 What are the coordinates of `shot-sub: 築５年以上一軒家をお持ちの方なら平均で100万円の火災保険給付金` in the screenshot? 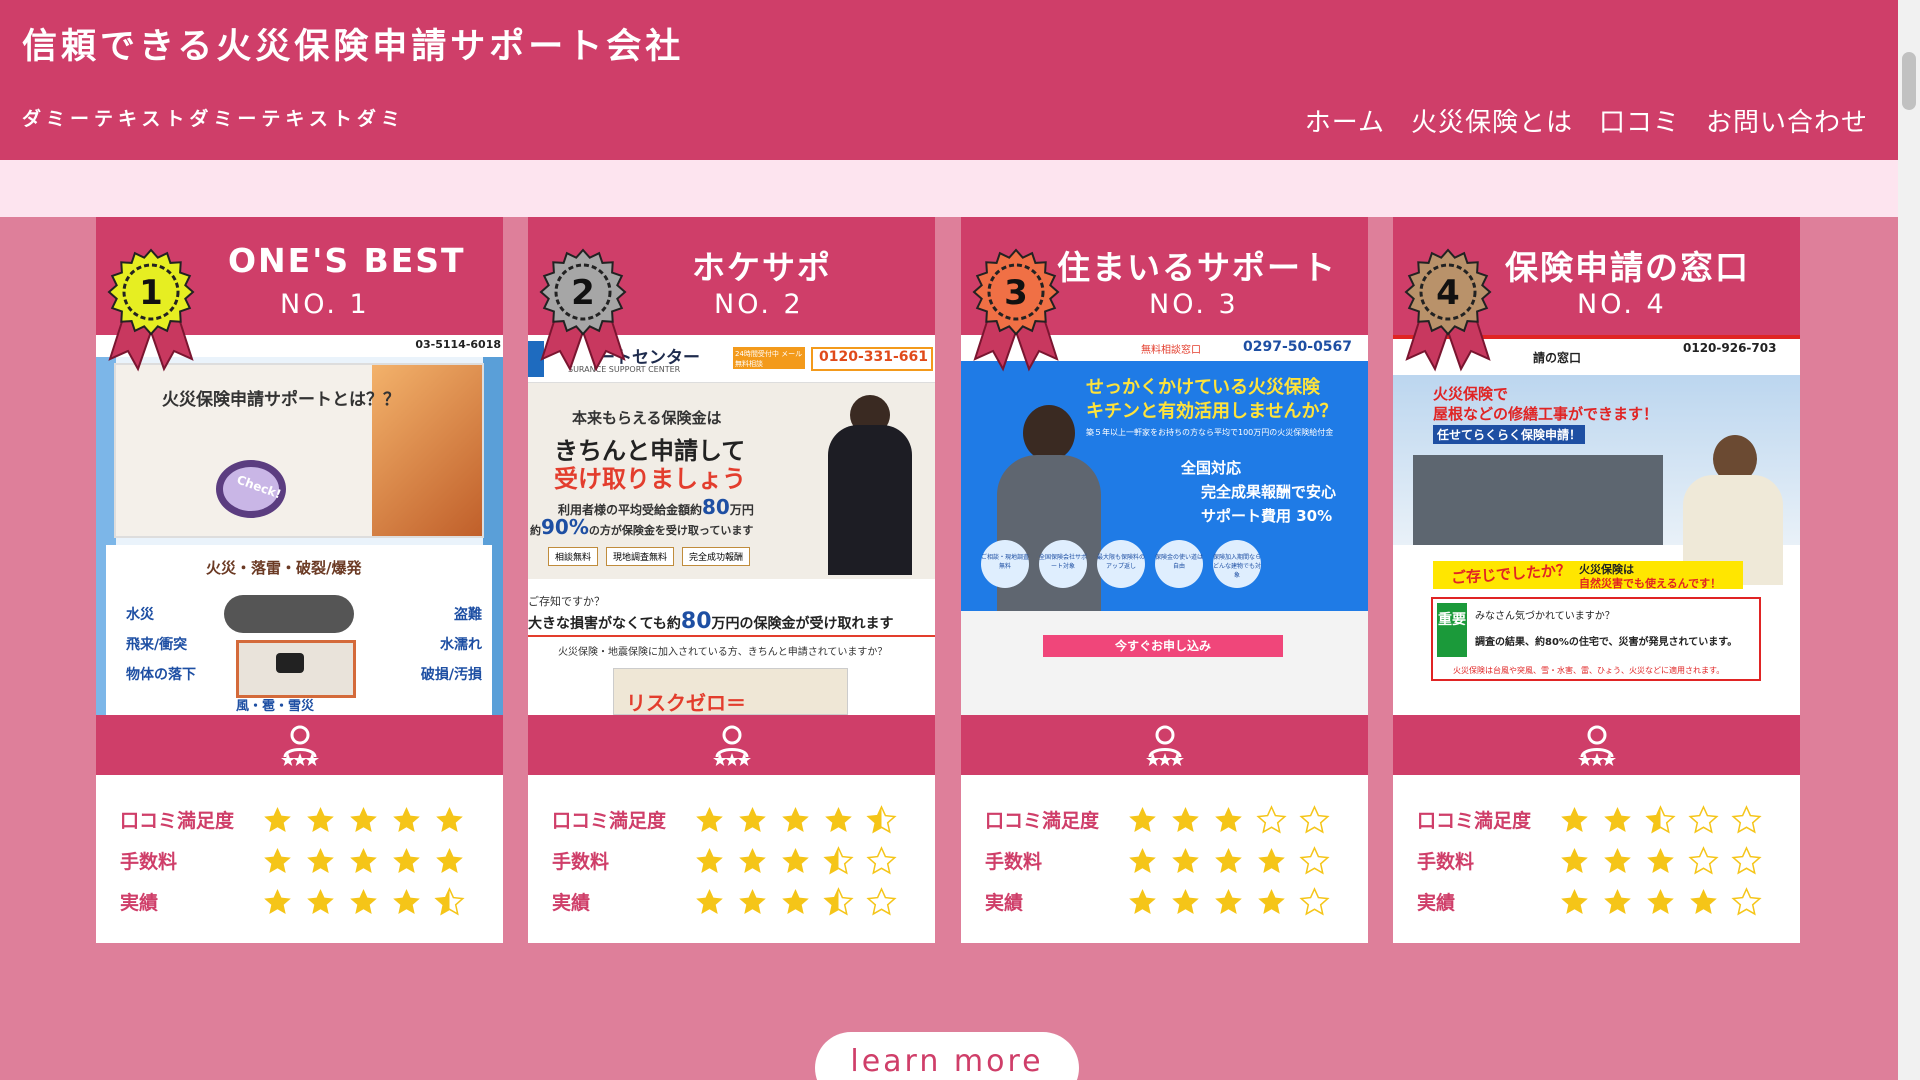 It's located at (1210, 432).